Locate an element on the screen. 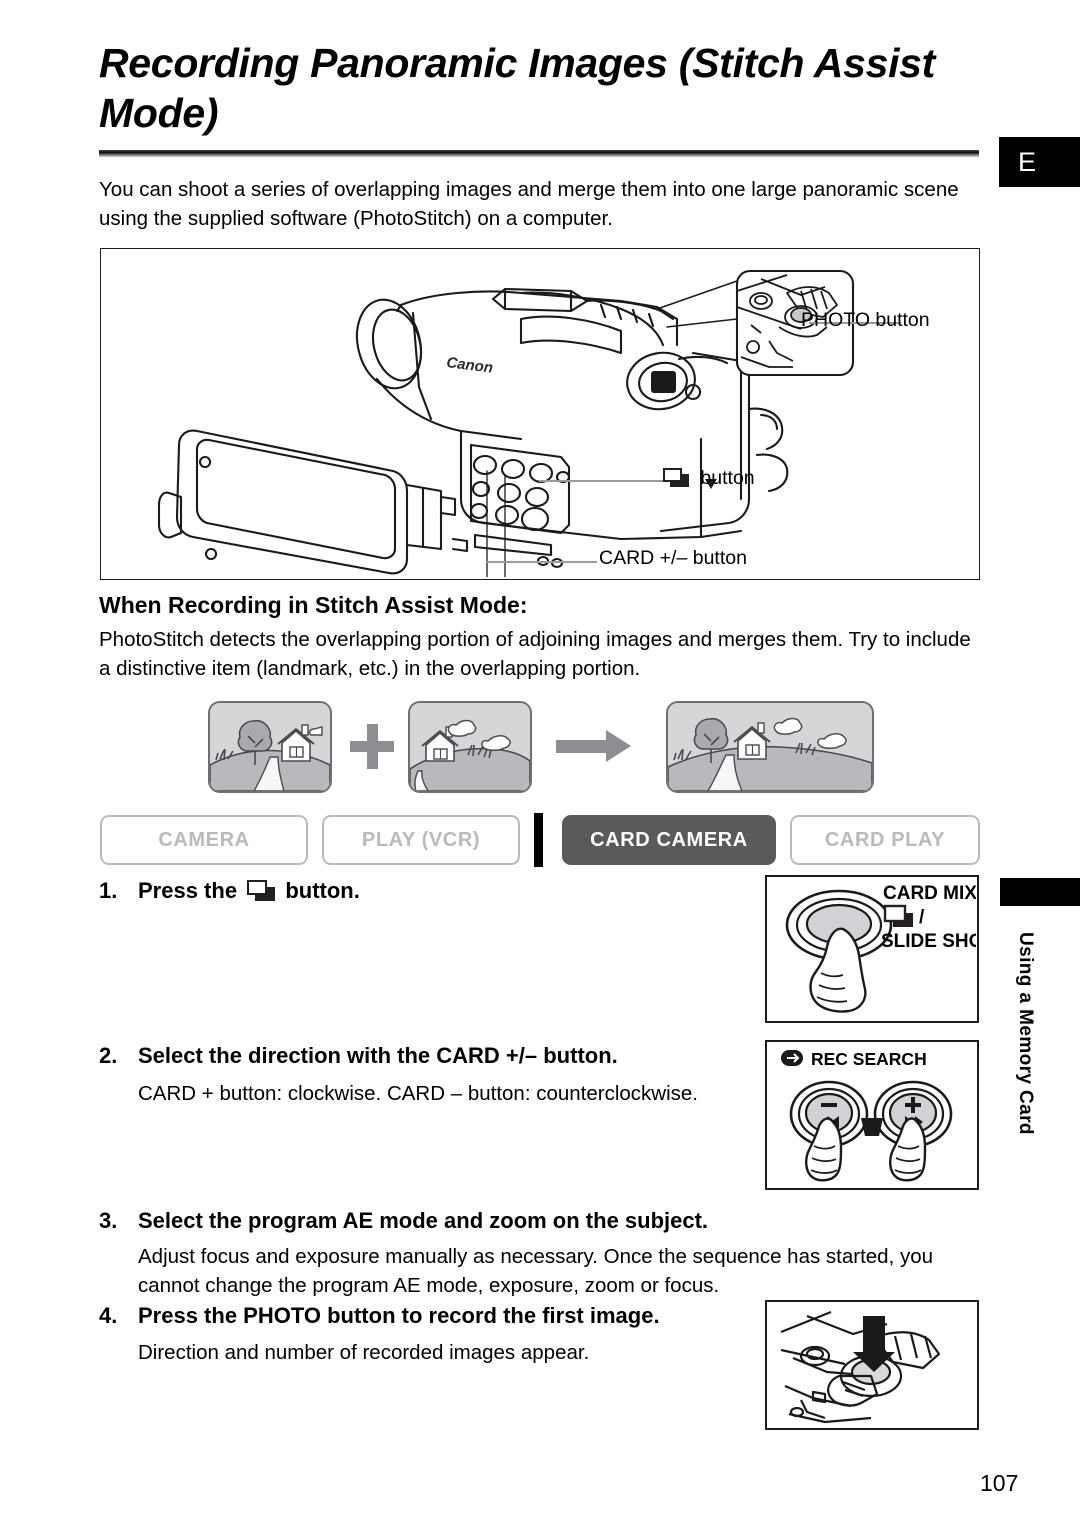 Image resolution: width=1080 pixels, height=1534 pixels. mode-divider is located at coordinates (538, 840).